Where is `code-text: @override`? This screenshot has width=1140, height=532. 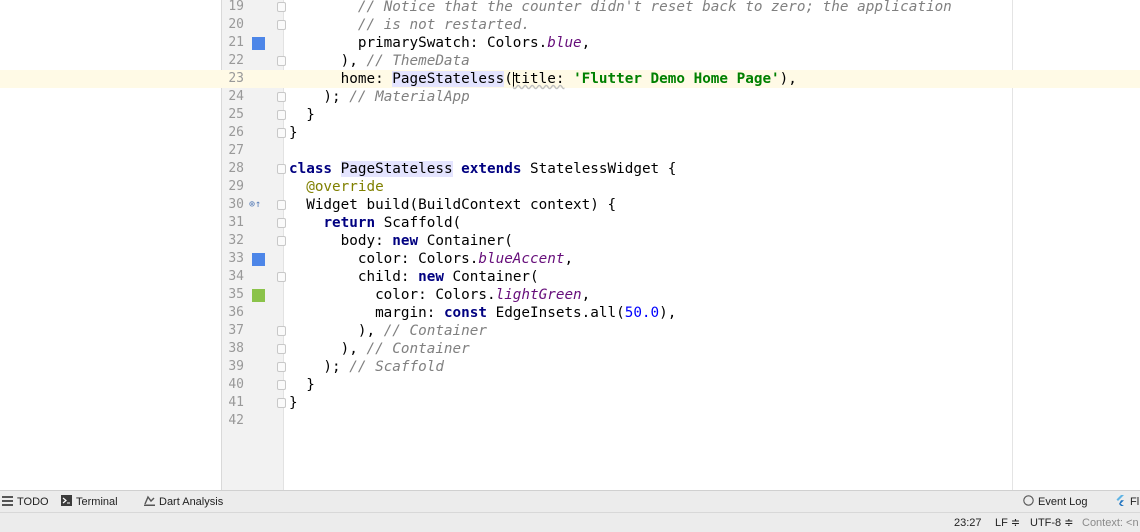 code-text: @override is located at coordinates (336, 187).